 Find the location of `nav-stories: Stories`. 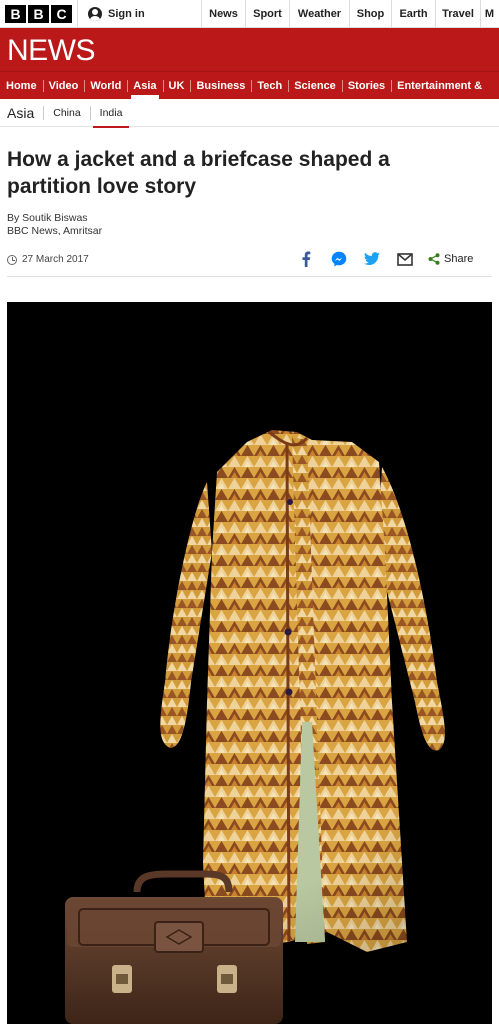

nav-stories: Stories is located at coordinates (366, 85).